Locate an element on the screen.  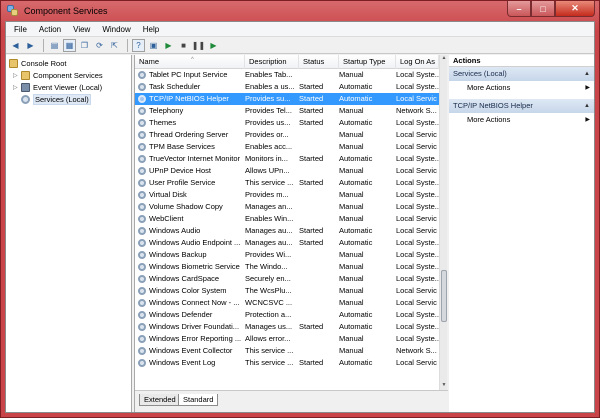
service-name: TPM Base Services is located at coordinates (182, 146).